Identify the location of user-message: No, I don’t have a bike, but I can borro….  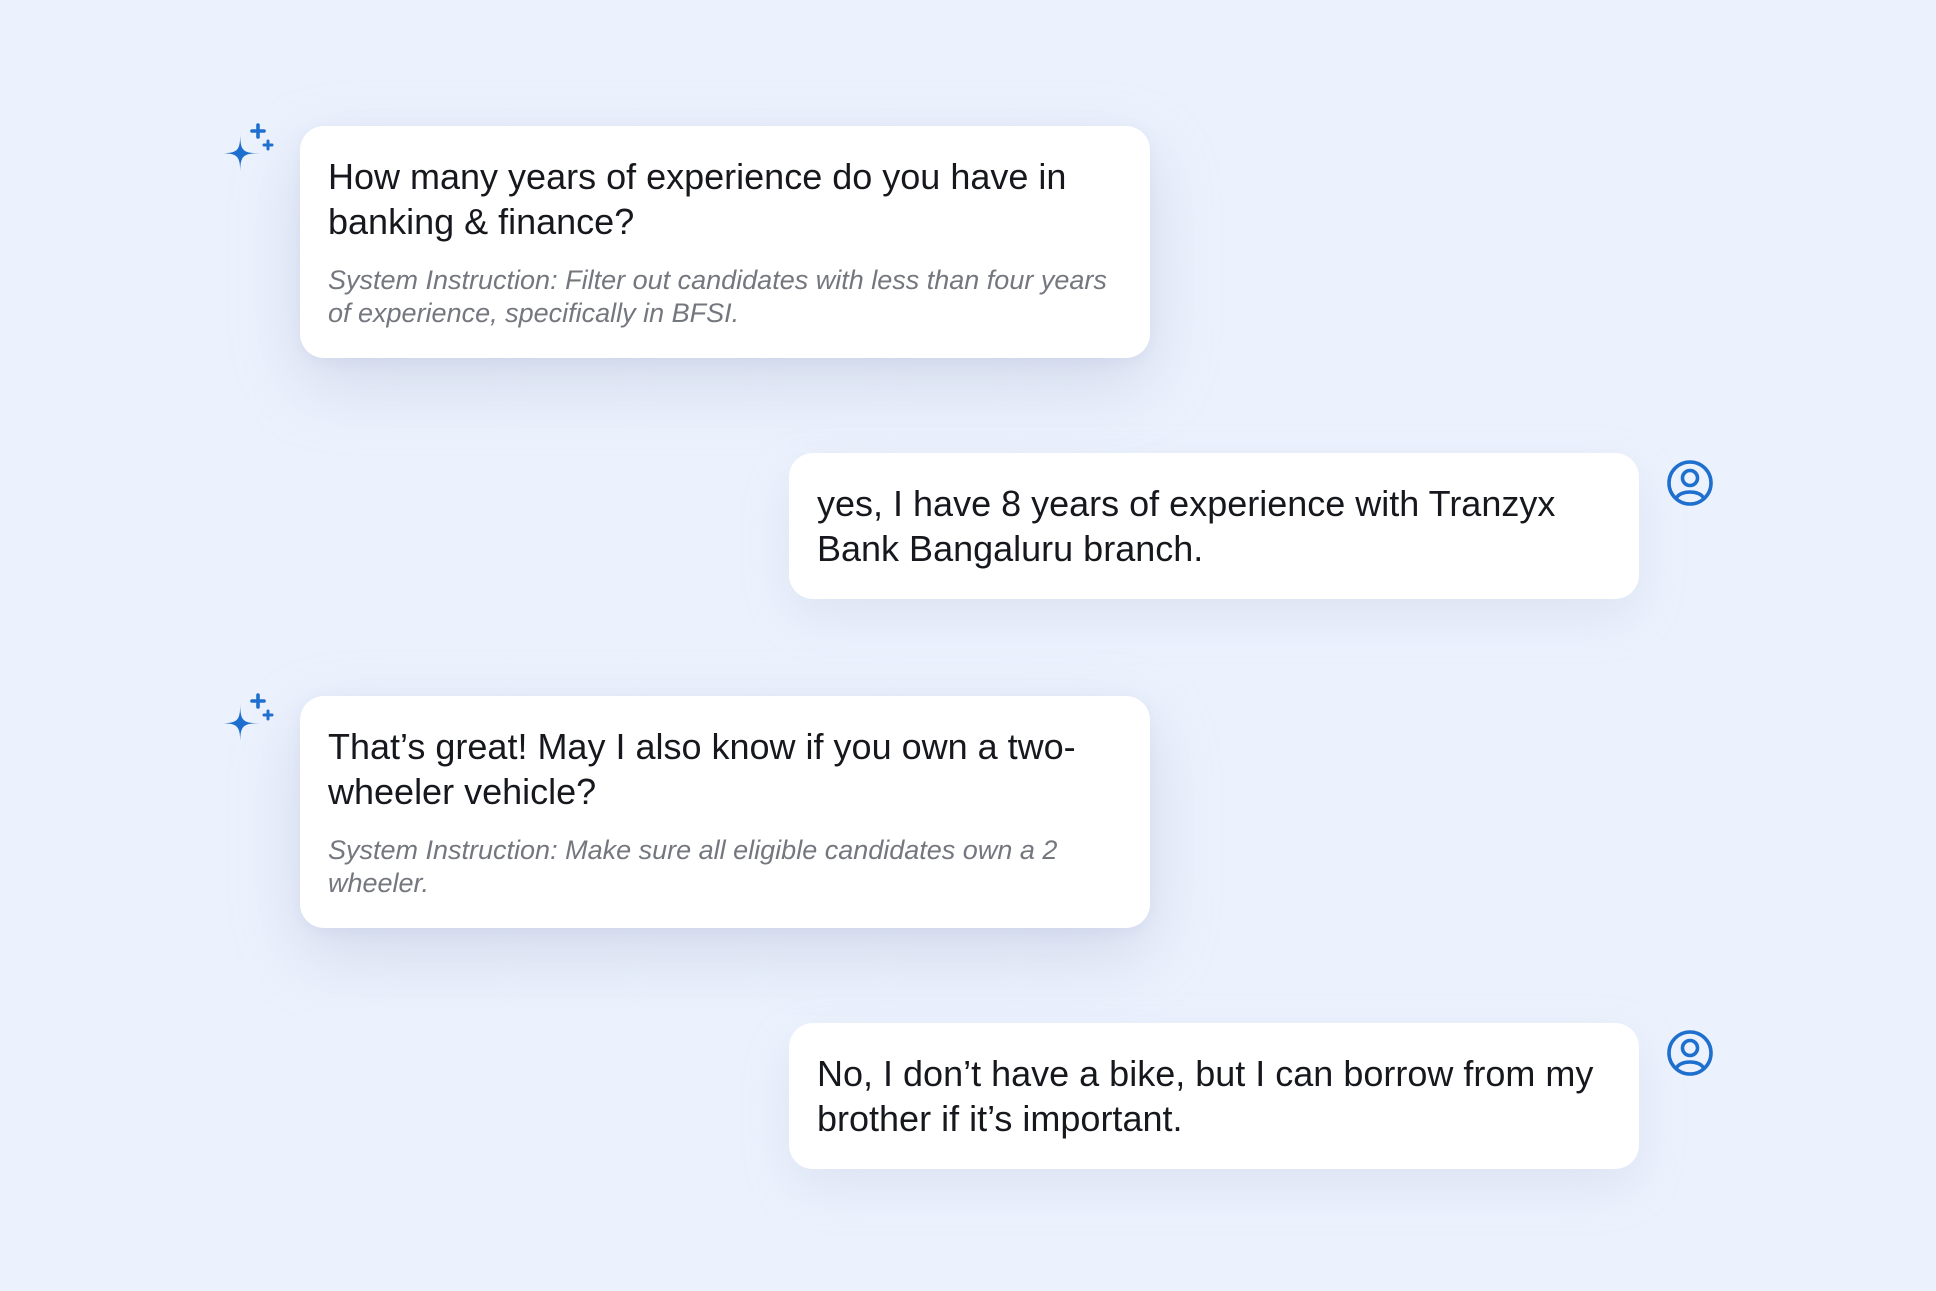
(1214, 1096).